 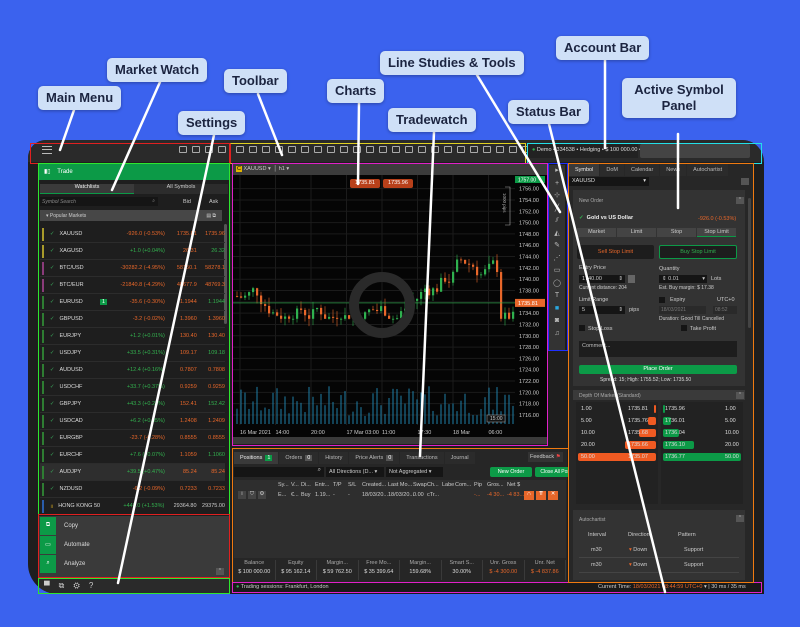 I want to click on label-status-bar: Status Bar, so click(x=549, y=112).